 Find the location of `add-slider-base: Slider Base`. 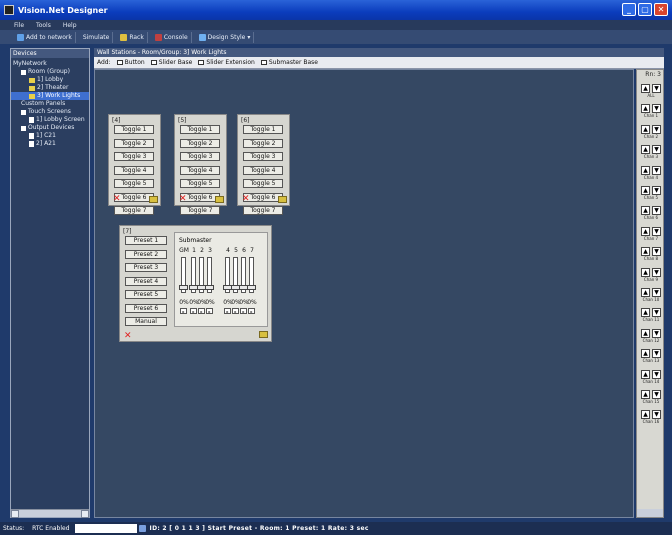

add-slider-base: Slider Base is located at coordinates (171, 62).